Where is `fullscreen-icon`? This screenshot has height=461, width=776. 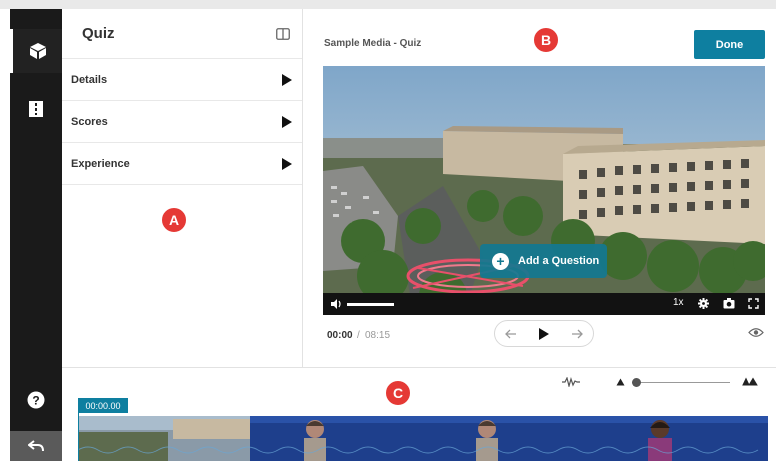 fullscreen-icon is located at coordinates (753, 303).